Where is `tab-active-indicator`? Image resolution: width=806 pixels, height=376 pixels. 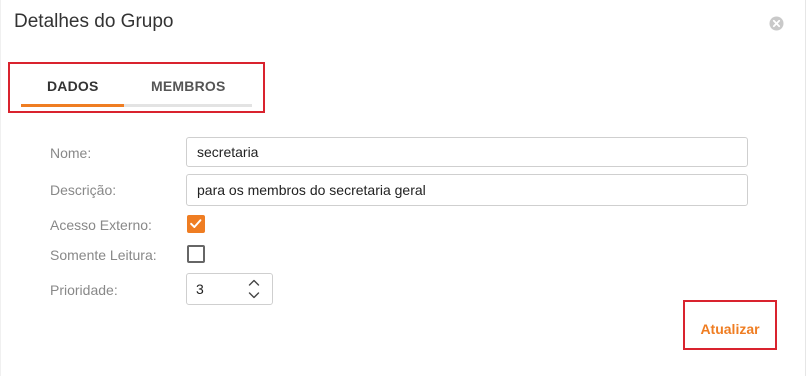 tab-active-indicator is located at coordinates (72, 105).